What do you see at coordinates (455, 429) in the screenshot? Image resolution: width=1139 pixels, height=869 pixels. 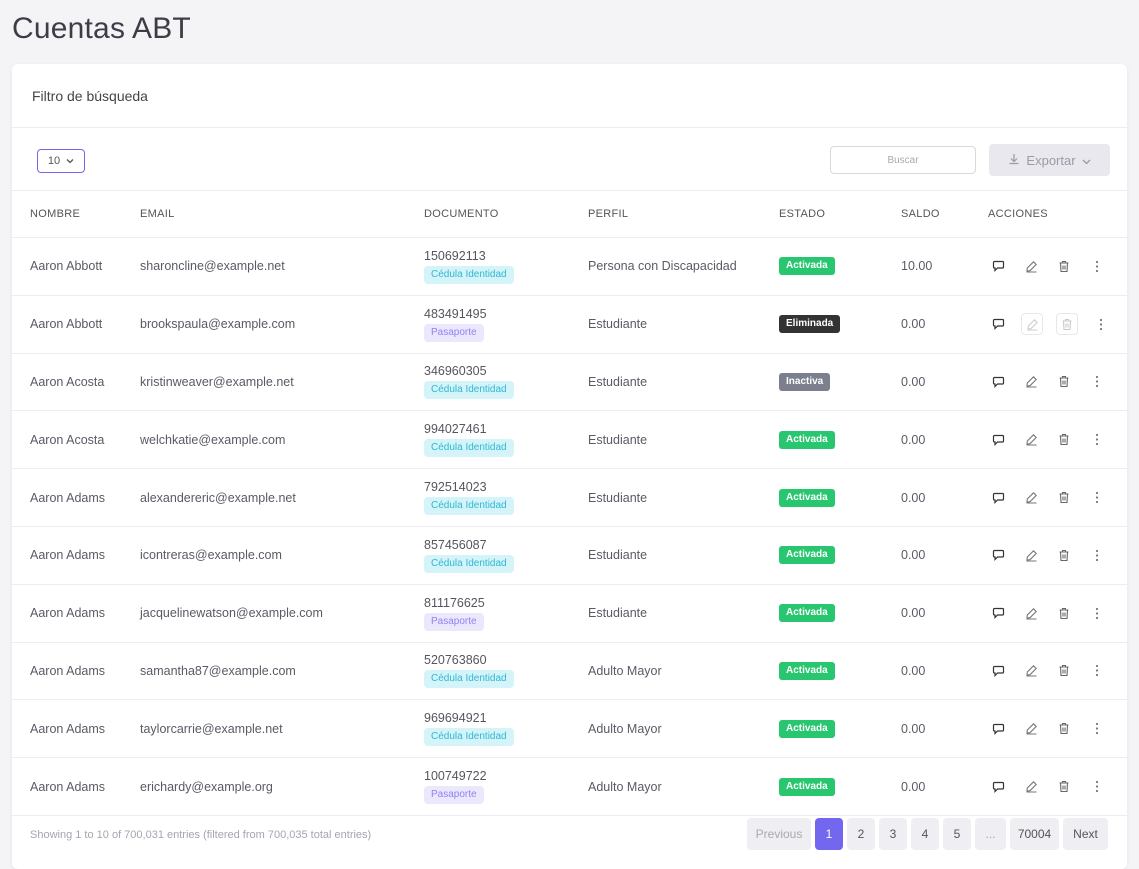 I see `document-number: 994027461` at bounding box center [455, 429].